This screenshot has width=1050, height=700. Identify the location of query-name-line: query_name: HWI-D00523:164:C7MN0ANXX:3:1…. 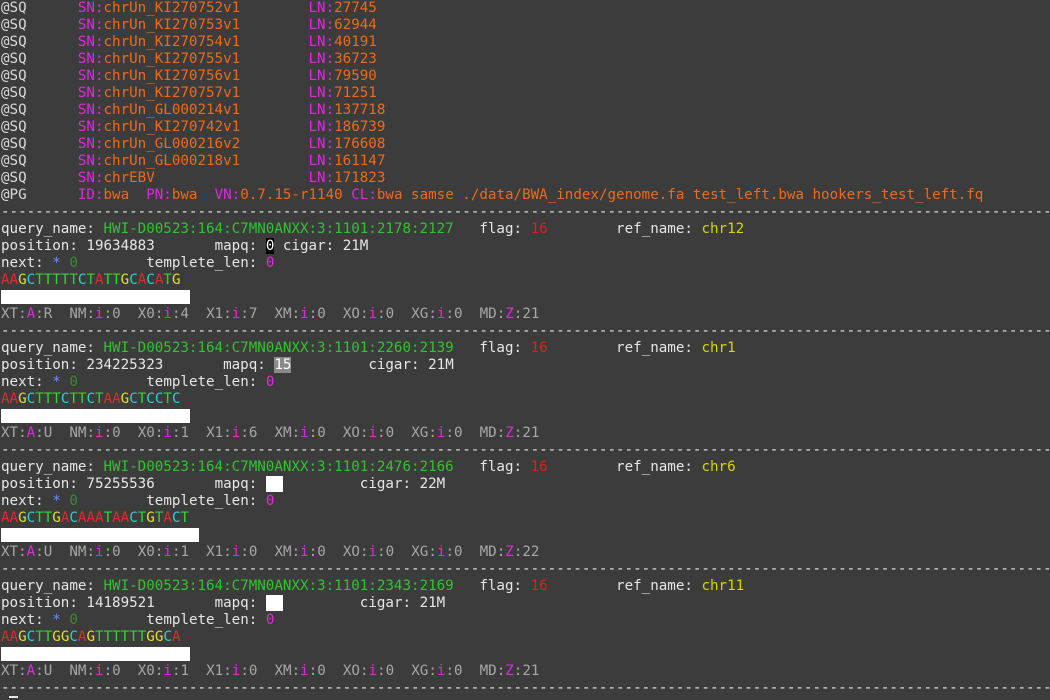
(525, 229).